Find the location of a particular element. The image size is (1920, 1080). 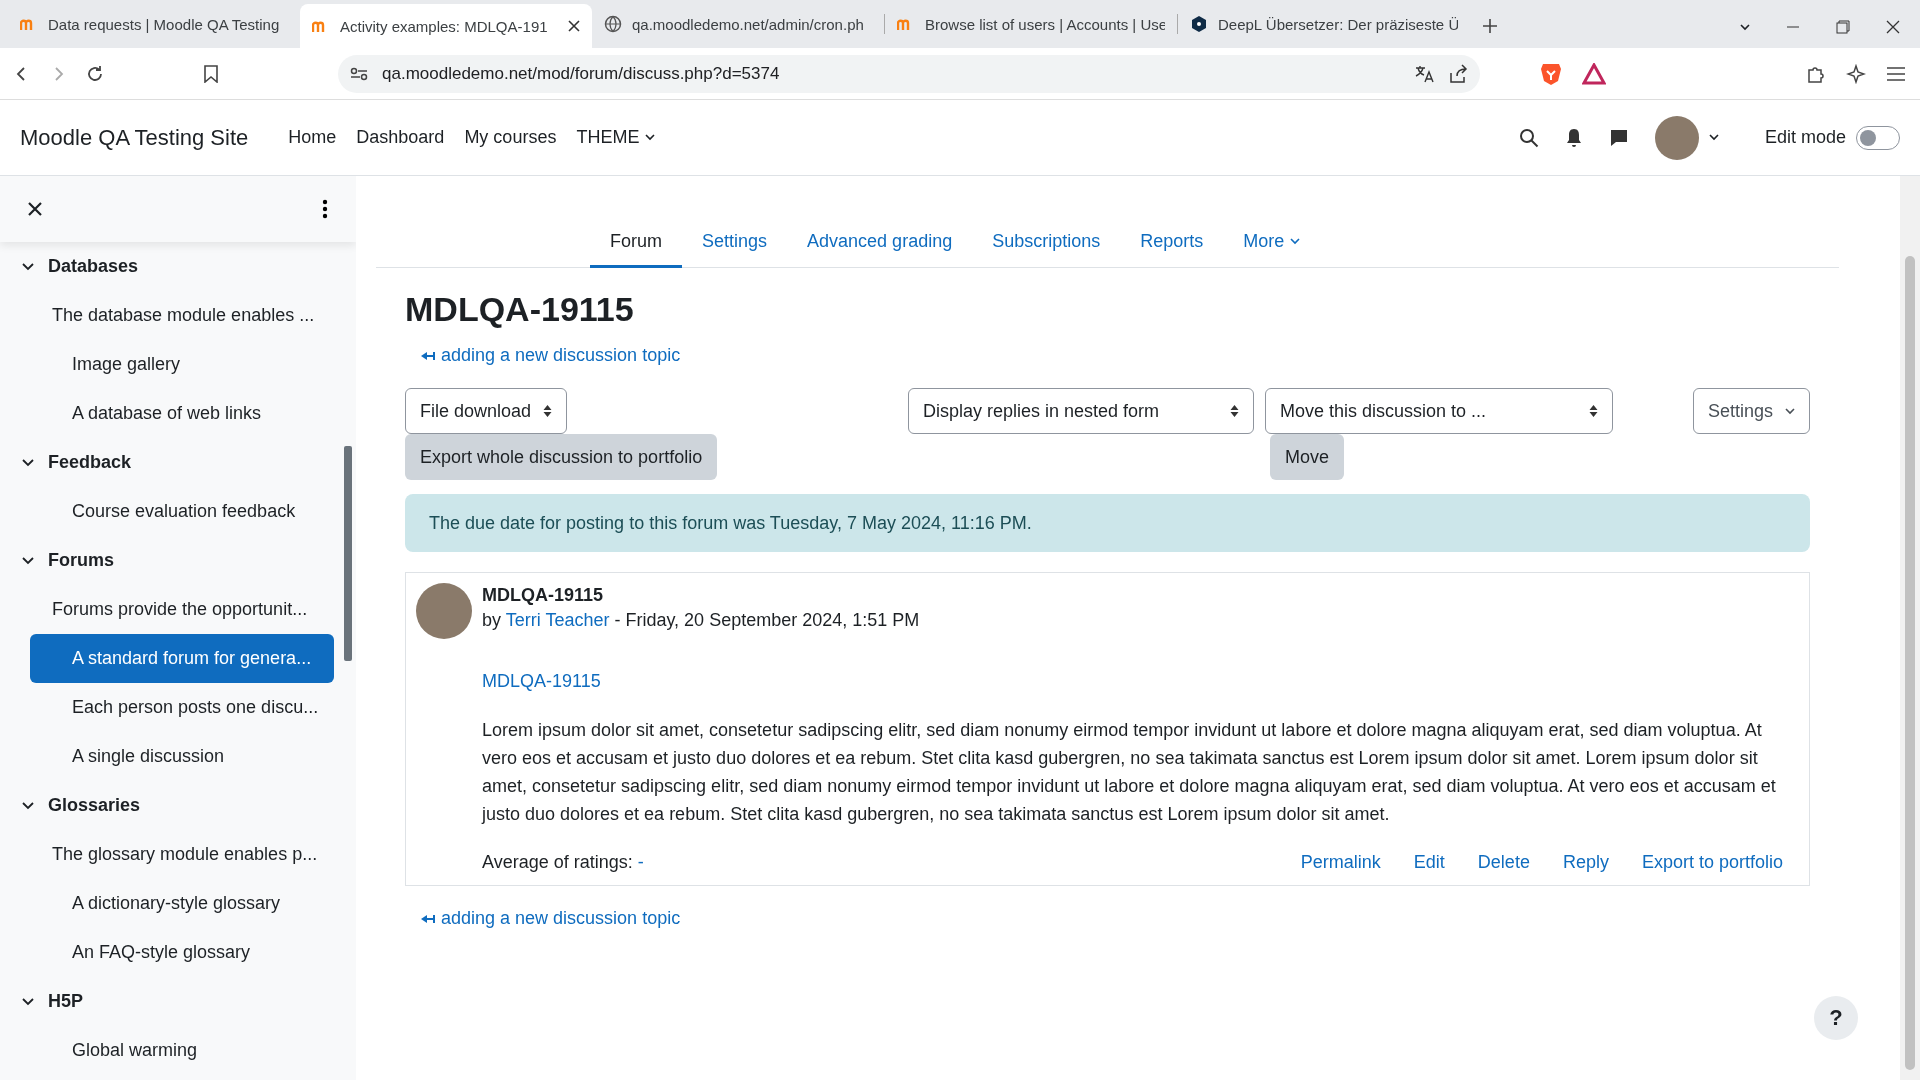

post-action-link: Permalink is located at coordinates (1340, 862).